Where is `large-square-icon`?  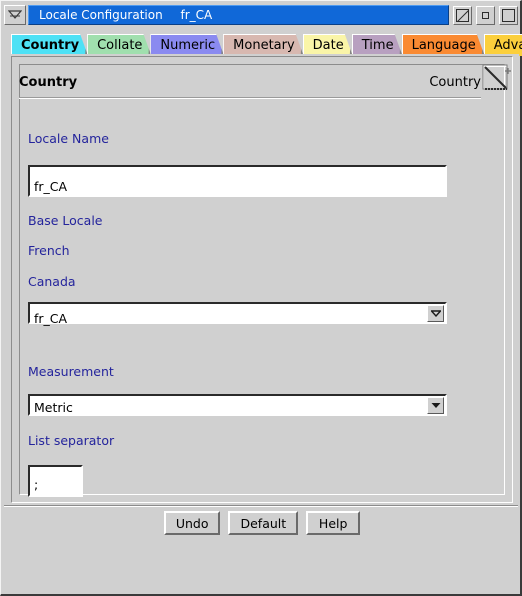 large-square-icon is located at coordinates (508, 15).